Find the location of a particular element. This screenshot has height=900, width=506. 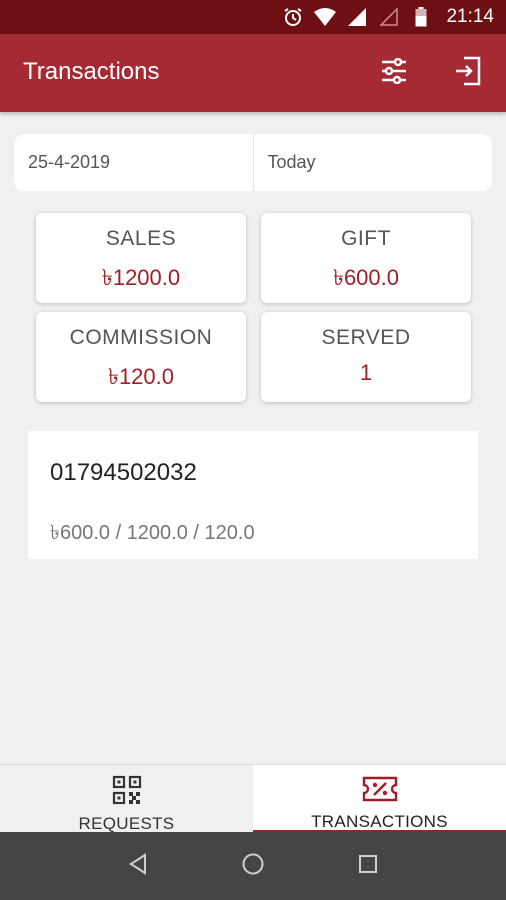

date-picker: 25-4-2019 is located at coordinates (133, 162).